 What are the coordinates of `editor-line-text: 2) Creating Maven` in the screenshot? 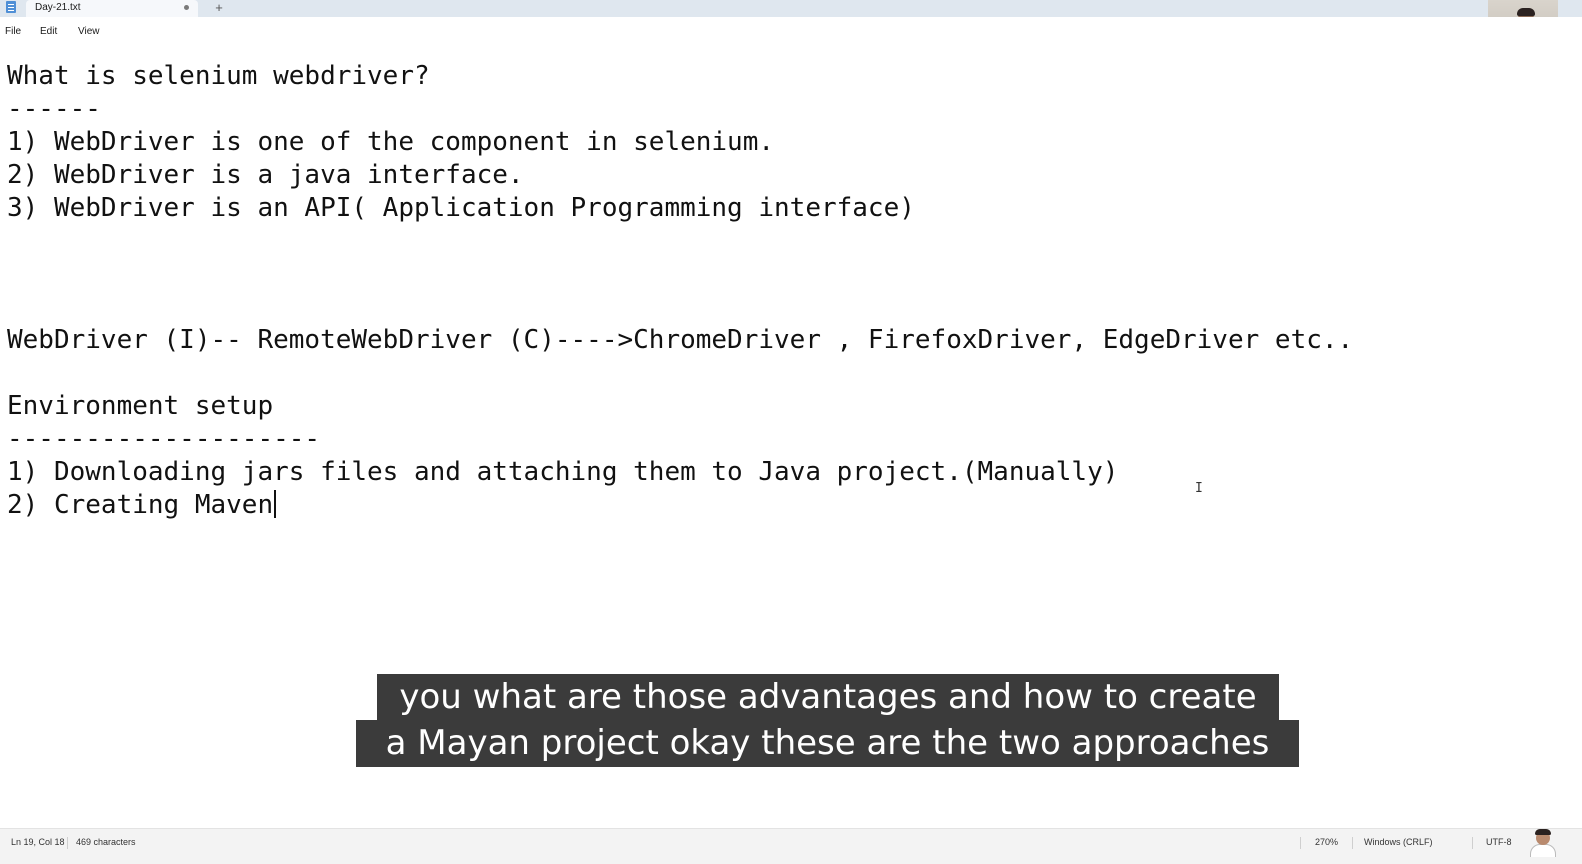 It's located at (140, 505).